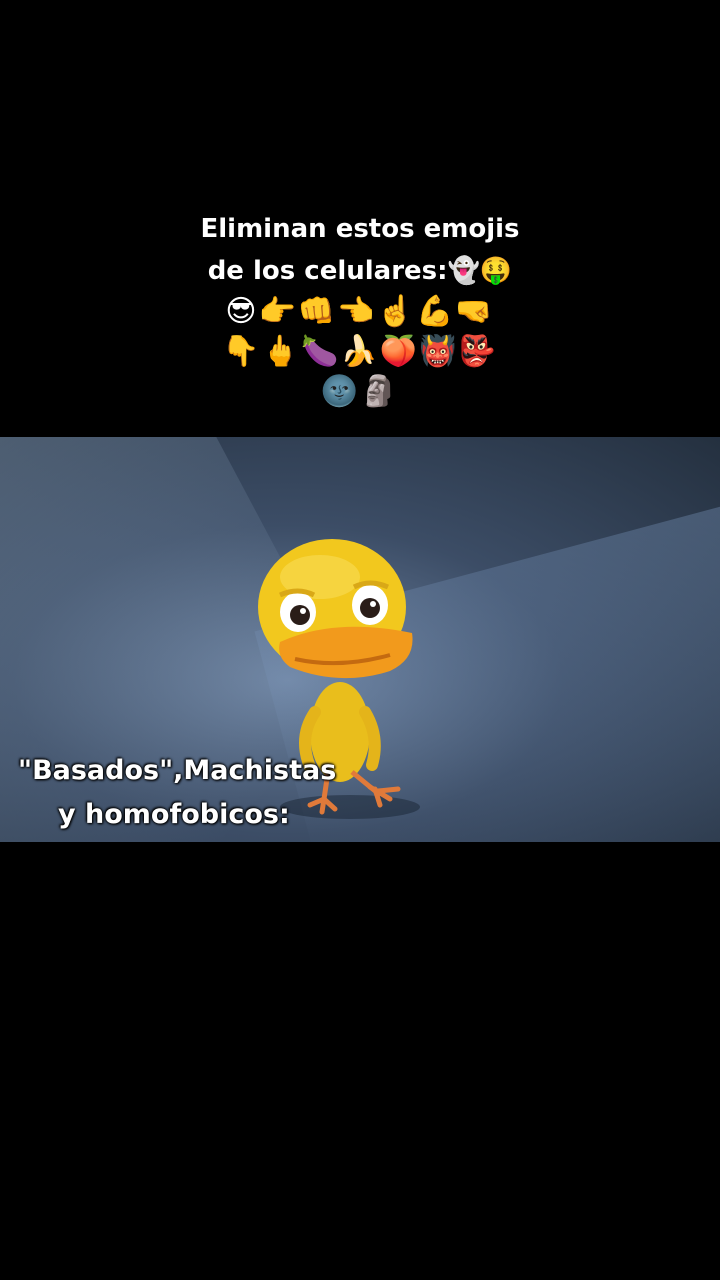  What do you see at coordinates (177, 793) in the screenshot?
I see `video-subtitle: "Basados",Machistas y homofobicos:` at bounding box center [177, 793].